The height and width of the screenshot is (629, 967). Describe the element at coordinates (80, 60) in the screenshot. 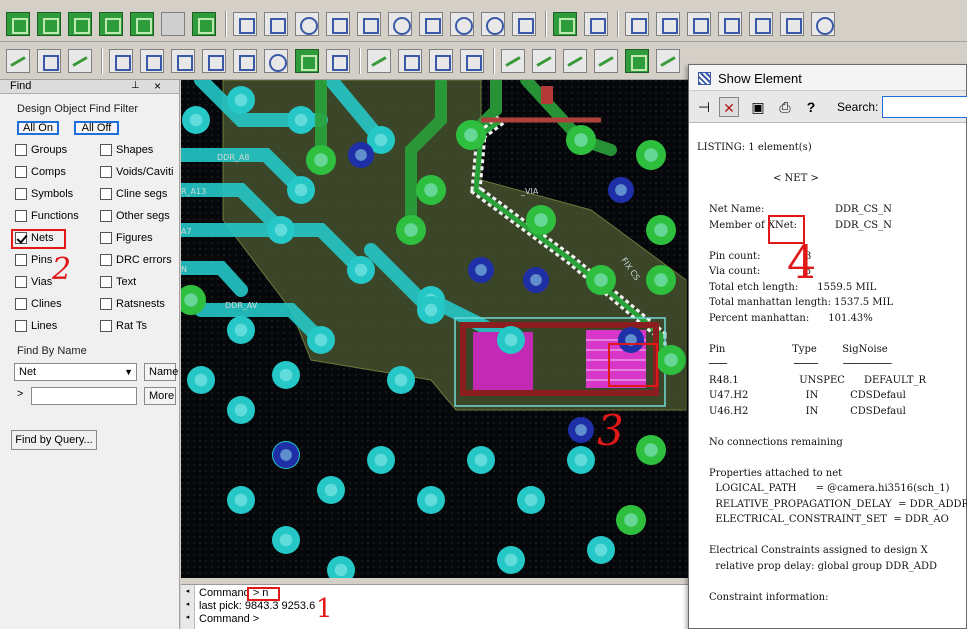

I see `slide-icon` at that location.